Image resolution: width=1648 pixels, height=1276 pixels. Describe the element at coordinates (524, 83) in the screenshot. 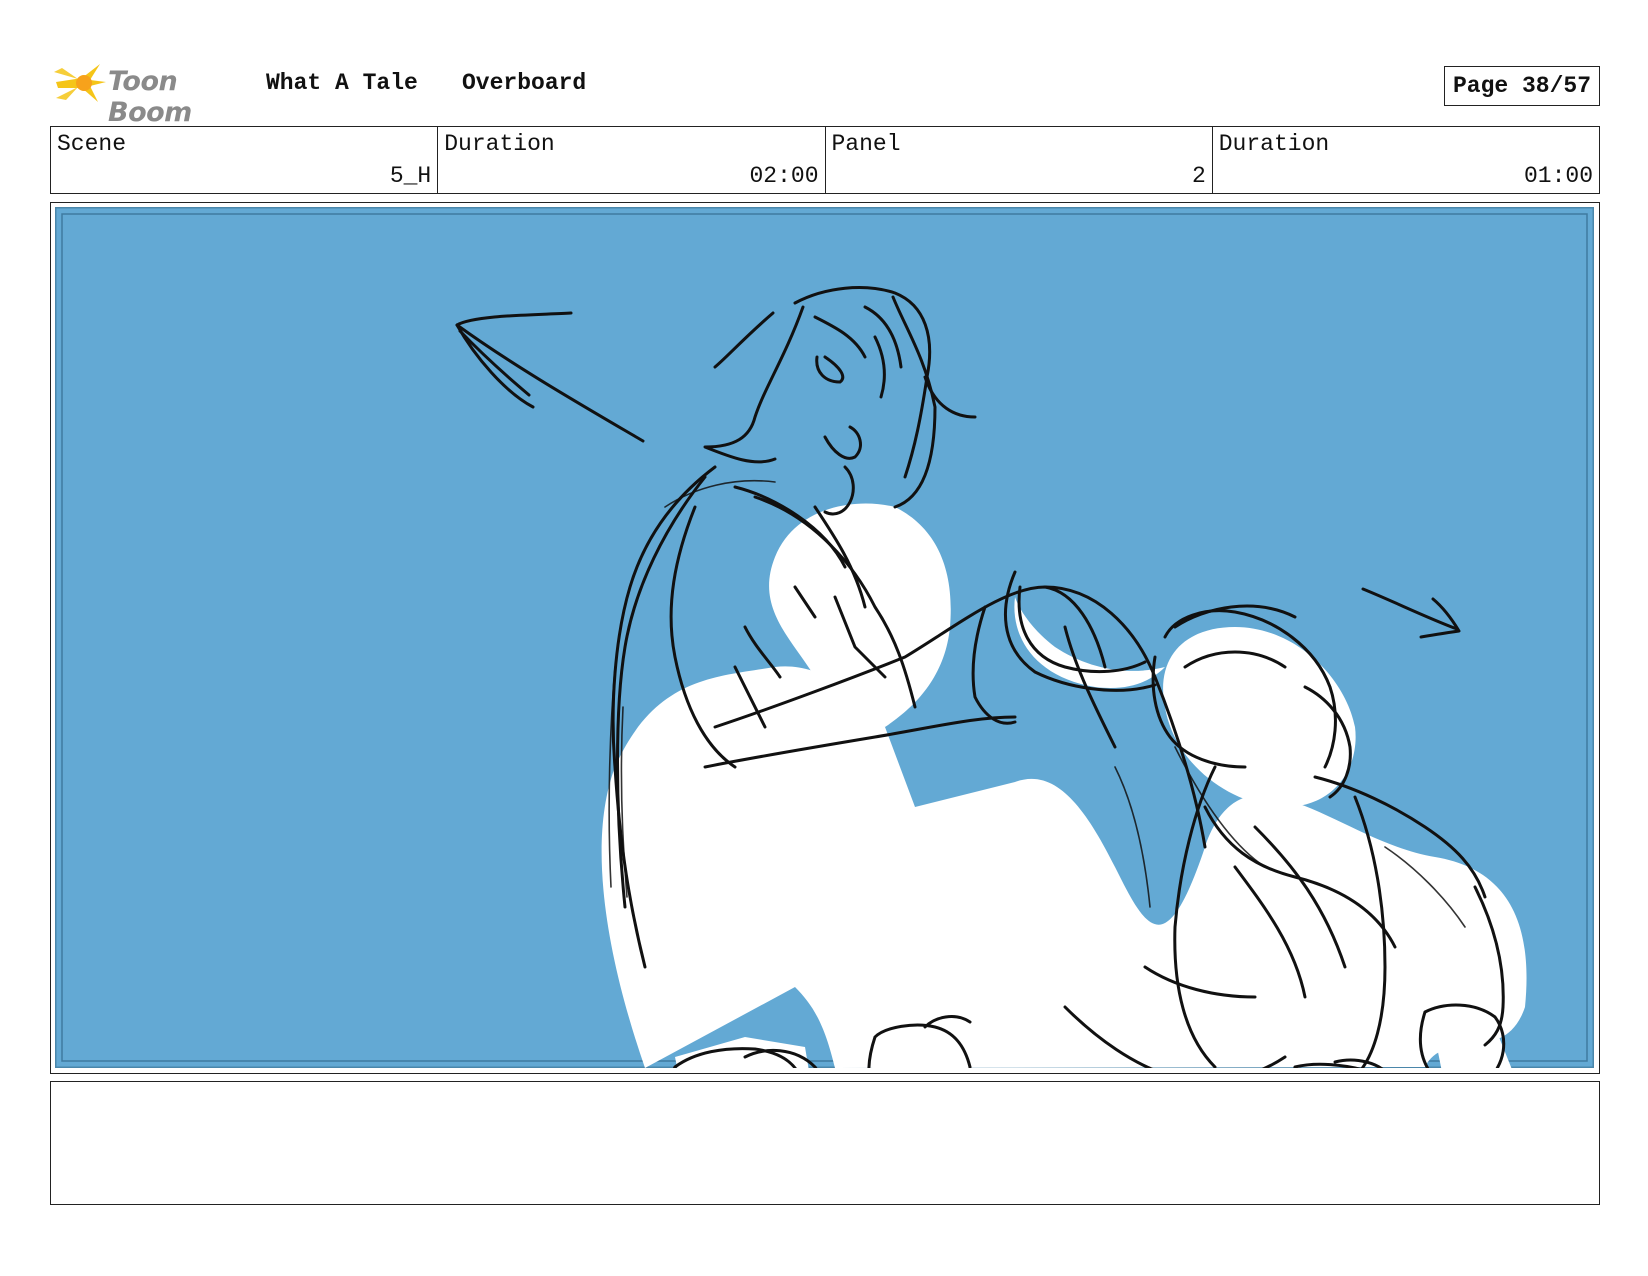

I see `episode-title: Overboard` at that location.